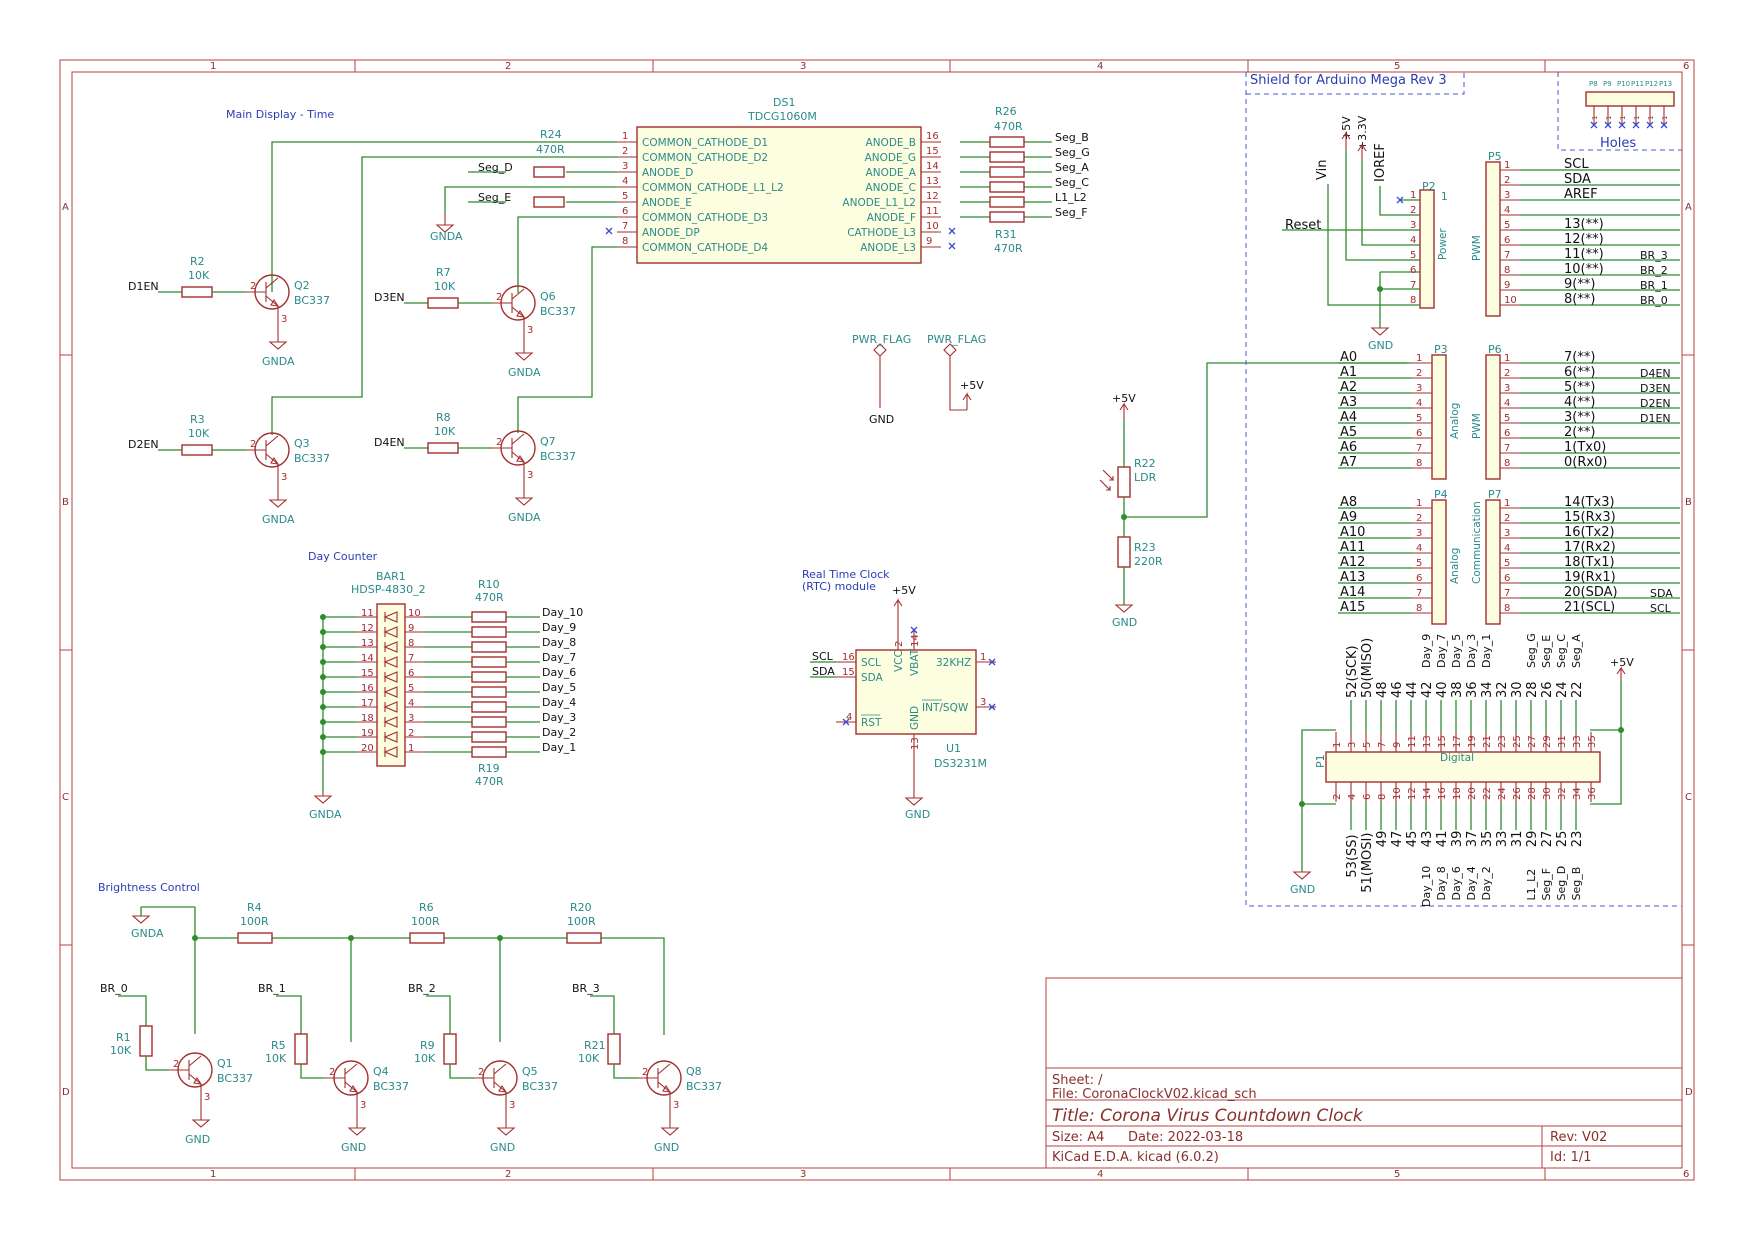 The image size is (1754, 1240). I want to click on p1-net-label: Day_1, so click(1486, 651).